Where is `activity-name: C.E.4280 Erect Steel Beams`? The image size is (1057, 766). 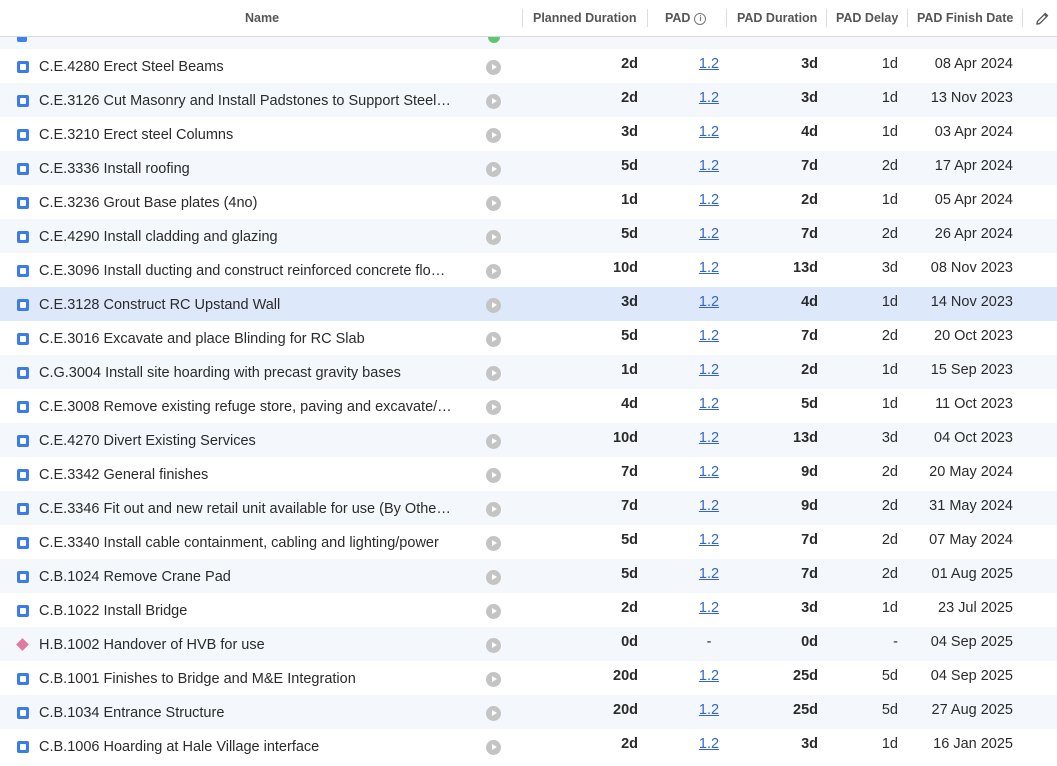
activity-name: C.E.4280 Erect Steel Beams is located at coordinates (259, 67).